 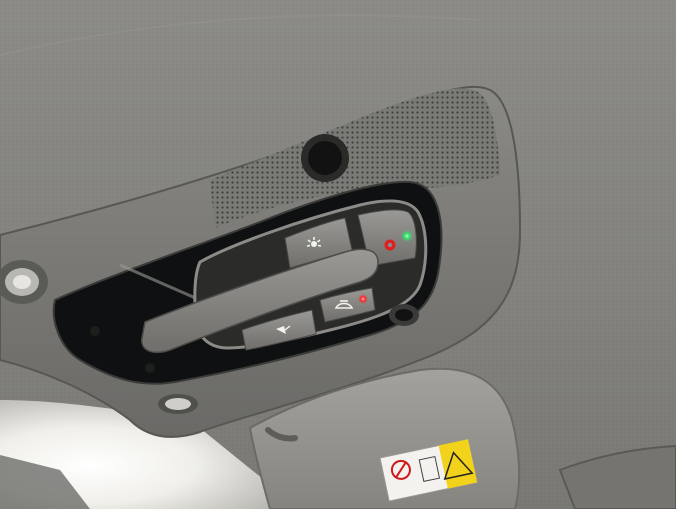 I want to click on sensor-icon, so click(x=404, y=315).